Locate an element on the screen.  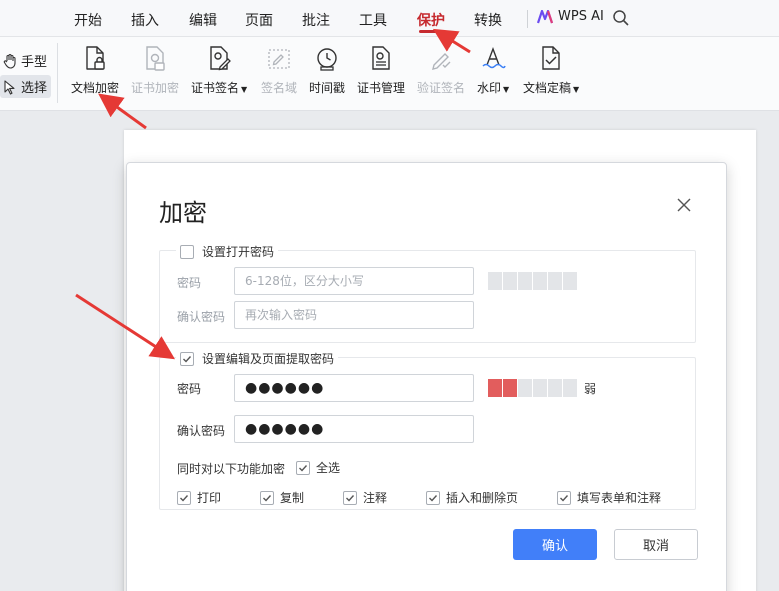
certificate-sign-icon is located at coordinates (220, 58).